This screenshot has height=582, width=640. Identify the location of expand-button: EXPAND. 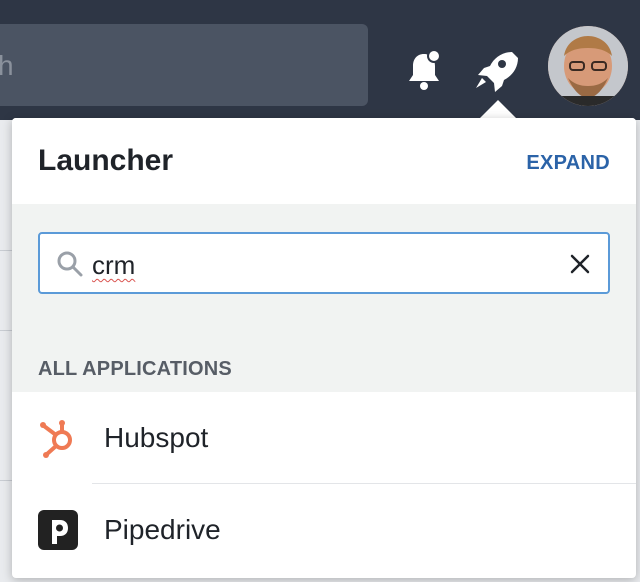
(568, 163).